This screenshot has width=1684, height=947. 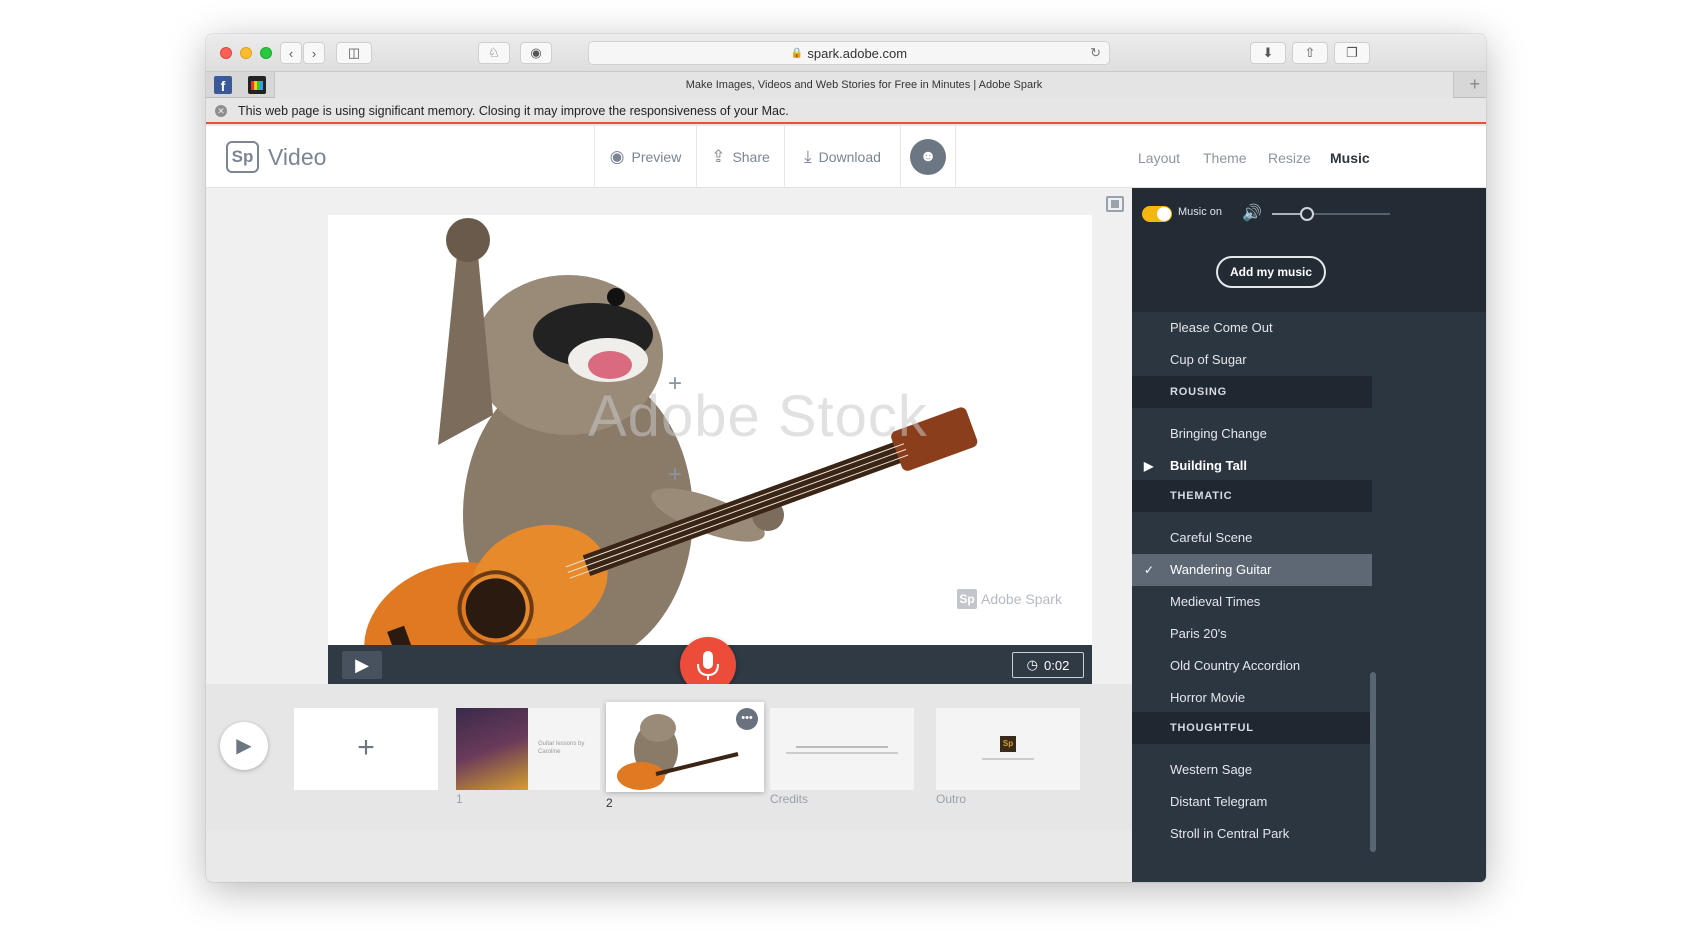 What do you see at coordinates (362, 665) in the screenshot?
I see `play-slide-button: ▶` at bounding box center [362, 665].